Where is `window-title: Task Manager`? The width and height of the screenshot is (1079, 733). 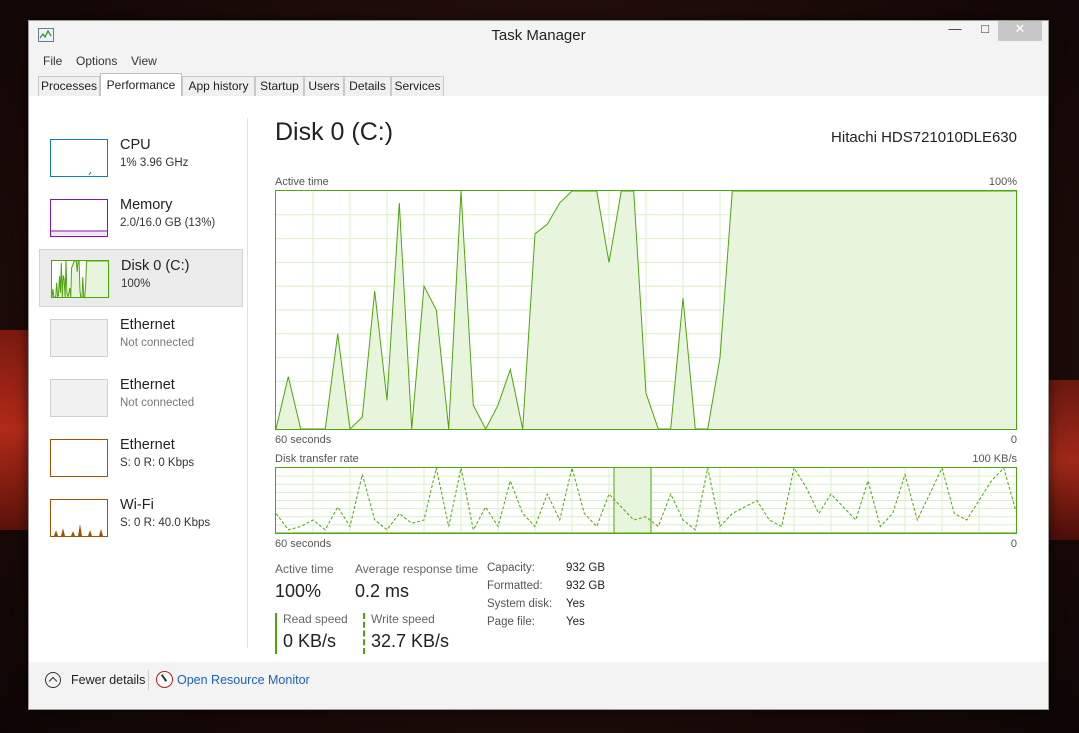 window-title: Task Manager is located at coordinates (538, 35).